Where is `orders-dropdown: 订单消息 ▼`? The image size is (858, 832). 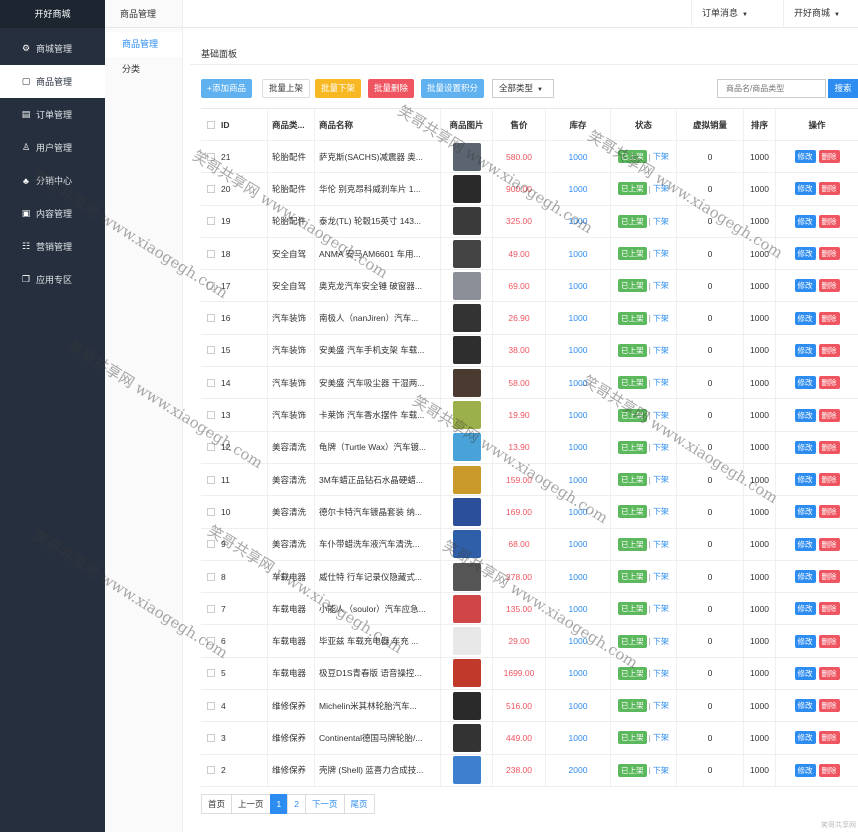 orders-dropdown: 订单消息 ▼ is located at coordinates (724, 14).